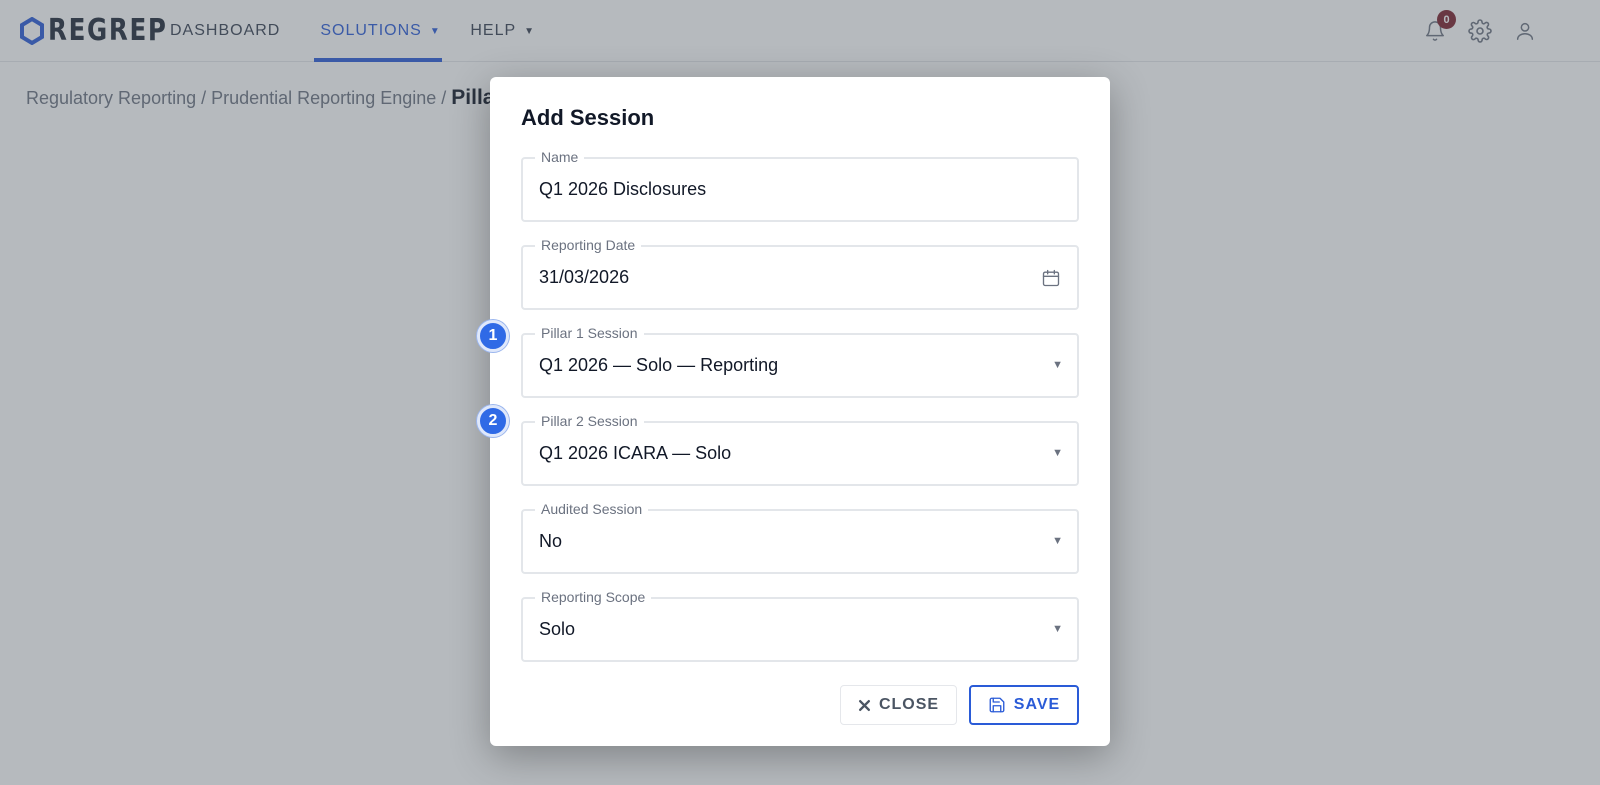 This screenshot has width=1600, height=785. I want to click on calendar-icon, so click(1051, 278).